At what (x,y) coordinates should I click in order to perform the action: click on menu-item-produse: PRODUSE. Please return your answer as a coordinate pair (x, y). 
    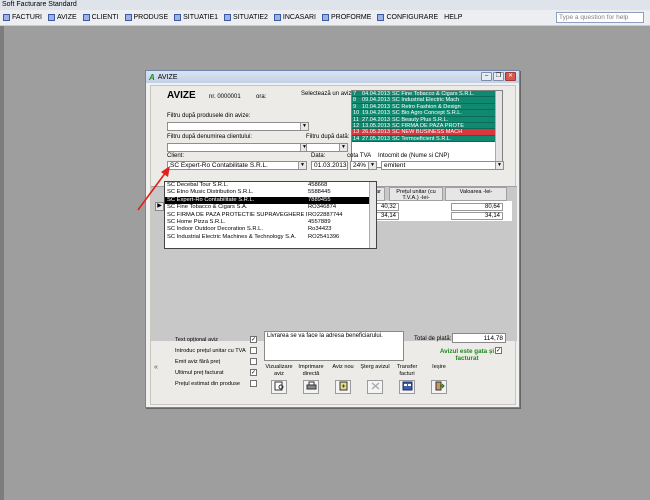
    Looking at the image, I should click on (147, 18).